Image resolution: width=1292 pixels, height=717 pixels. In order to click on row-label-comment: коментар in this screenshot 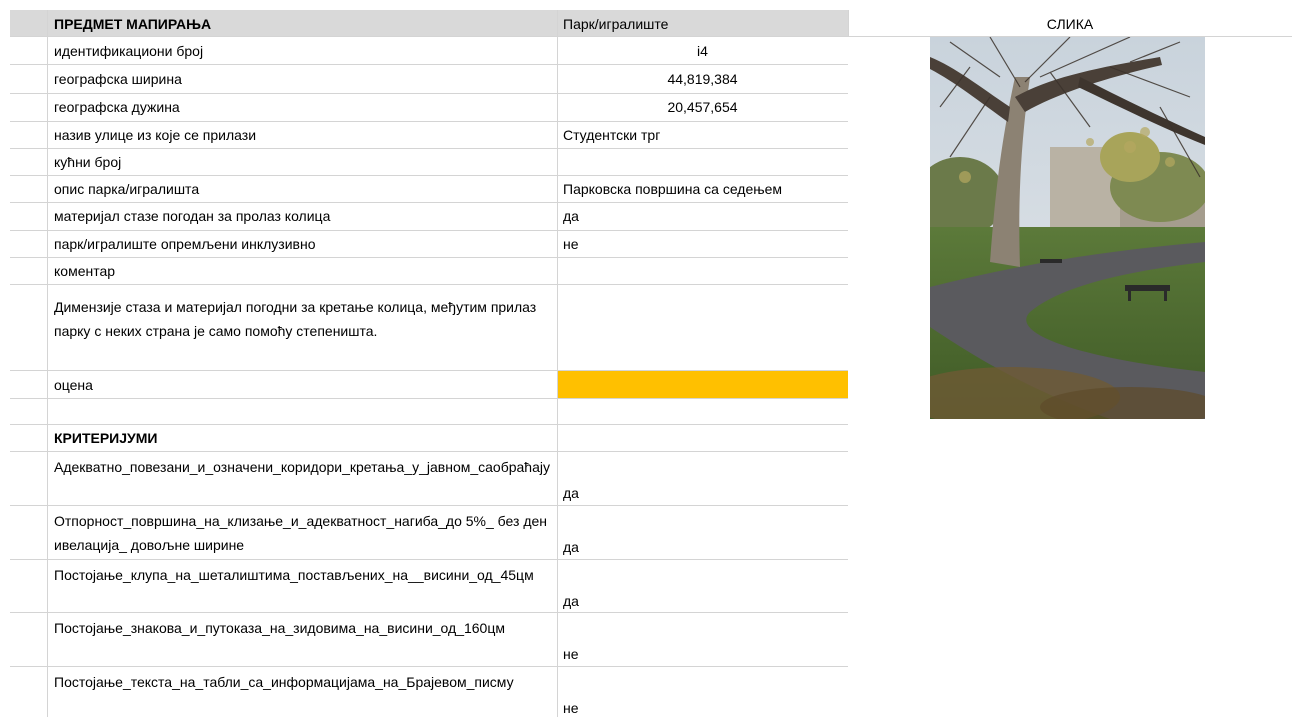, I will do `click(85, 271)`.